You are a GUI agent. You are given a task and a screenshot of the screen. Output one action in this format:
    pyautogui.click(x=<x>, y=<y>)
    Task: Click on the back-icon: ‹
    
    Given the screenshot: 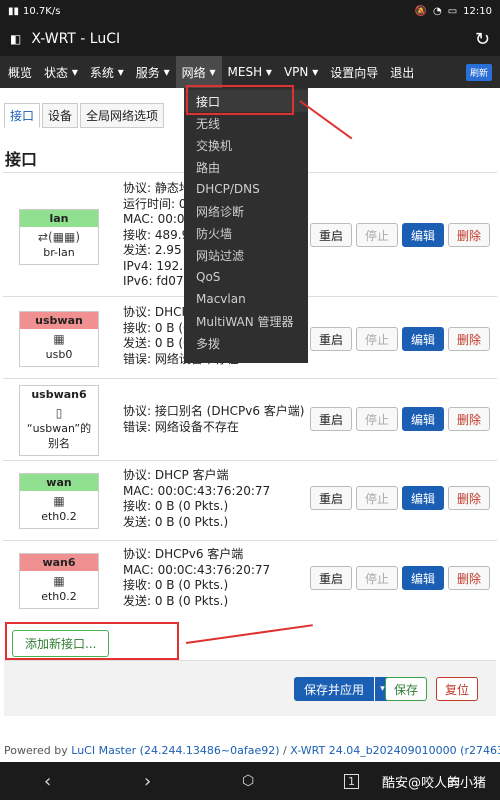 What is the action you would take?
    pyautogui.click(x=47, y=781)
    